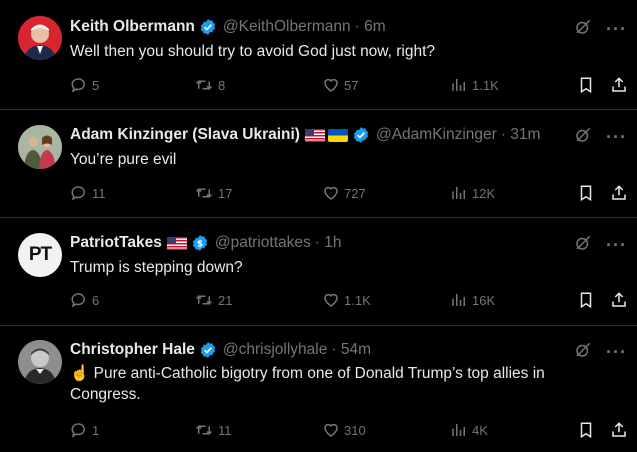 Image resolution: width=637 pixels, height=452 pixels. I want to click on views-button: 16K, so click(472, 300).